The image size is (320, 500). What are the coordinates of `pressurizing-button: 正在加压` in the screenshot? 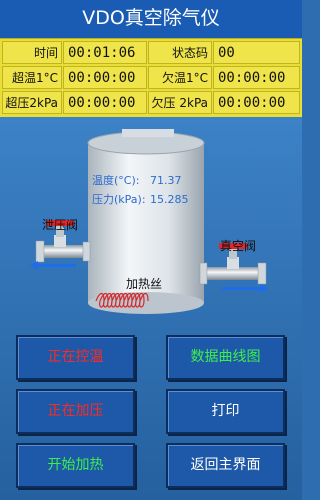 It's located at (75, 411).